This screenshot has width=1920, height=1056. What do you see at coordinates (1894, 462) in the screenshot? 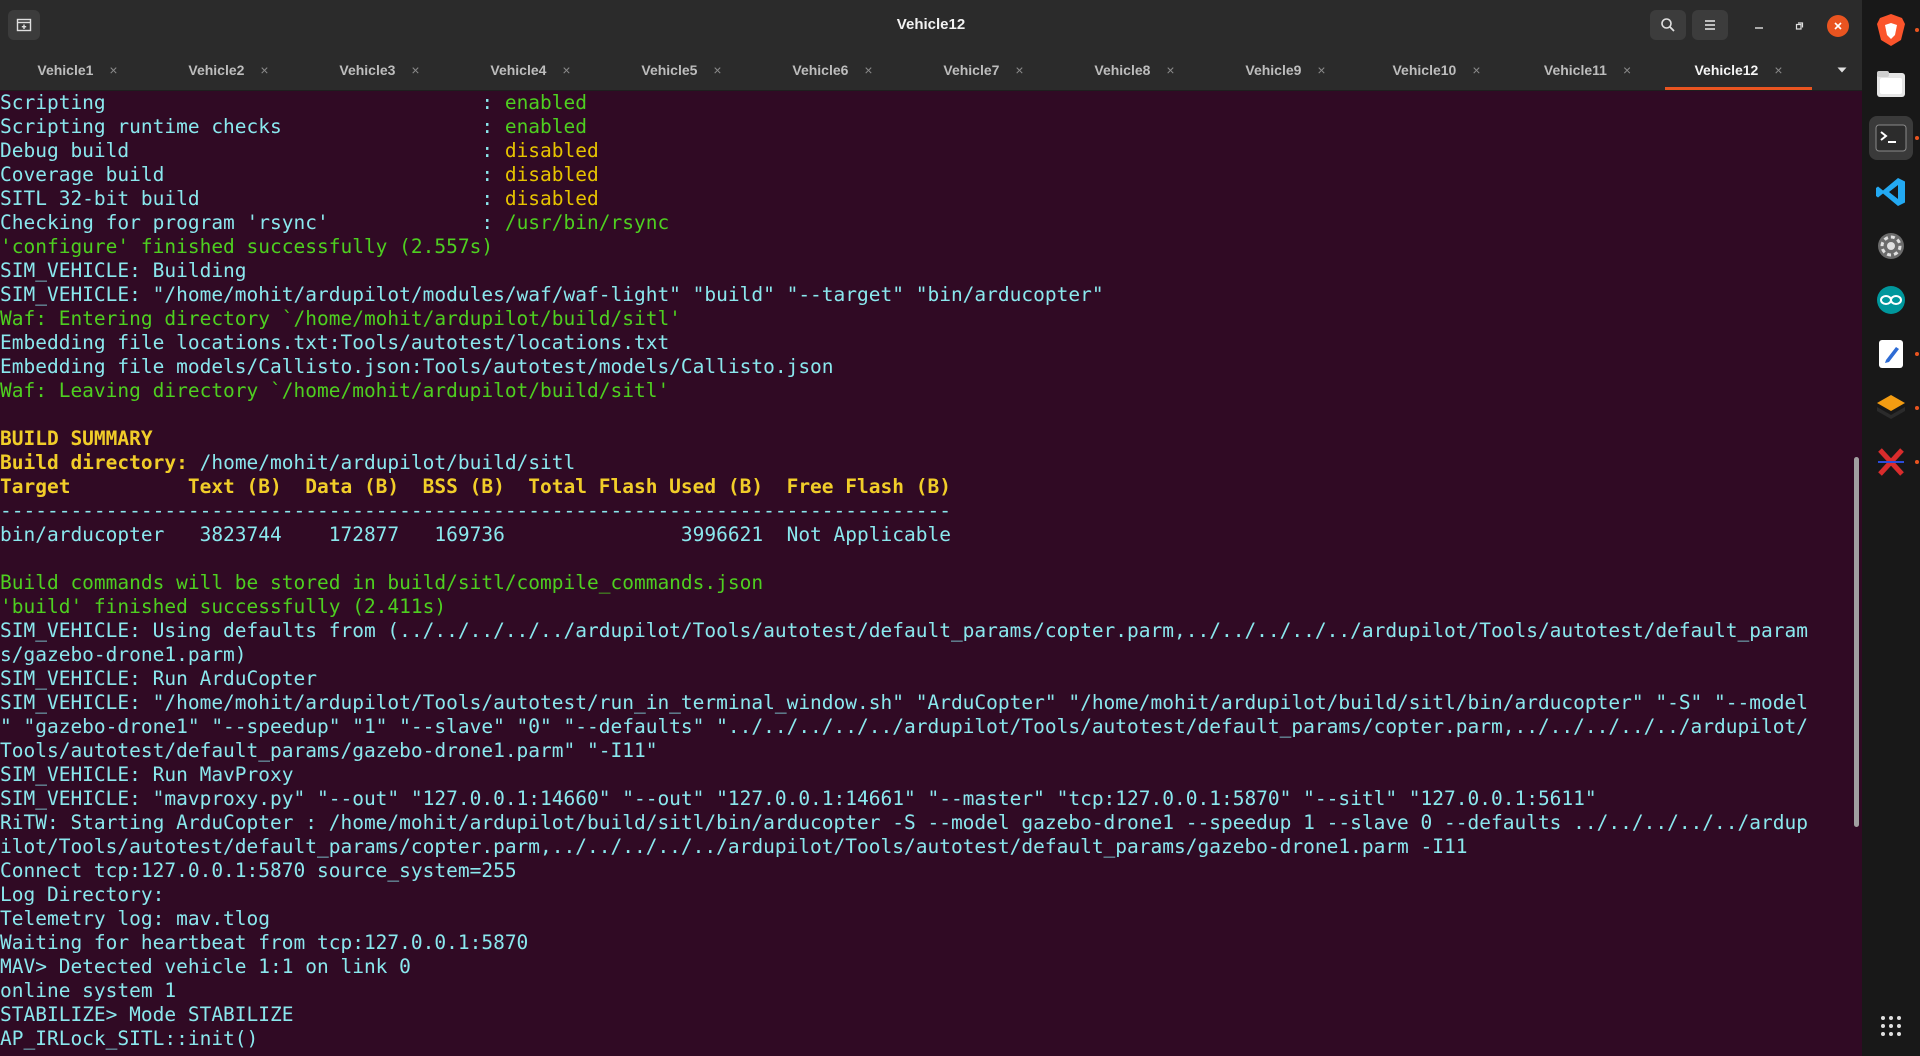
I see `dock-item-x-app` at bounding box center [1894, 462].